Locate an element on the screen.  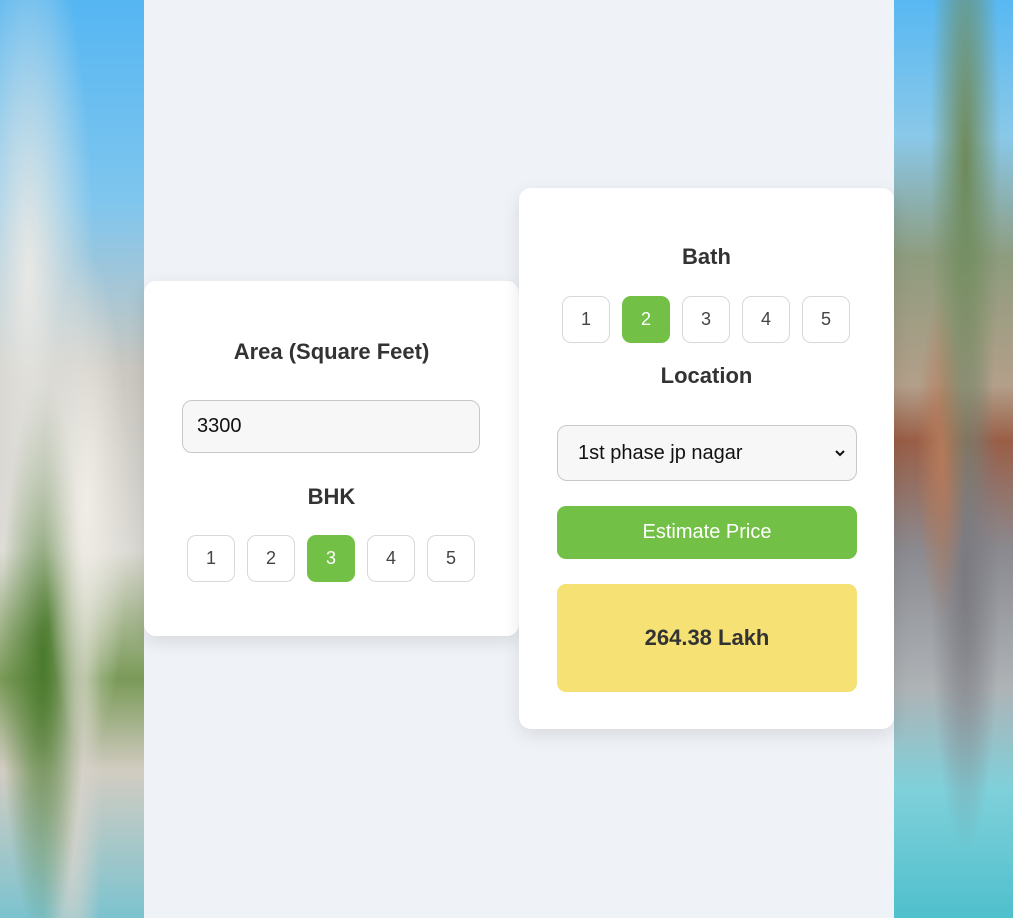
bhk-option-5: 5 is located at coordinates (451, 558).